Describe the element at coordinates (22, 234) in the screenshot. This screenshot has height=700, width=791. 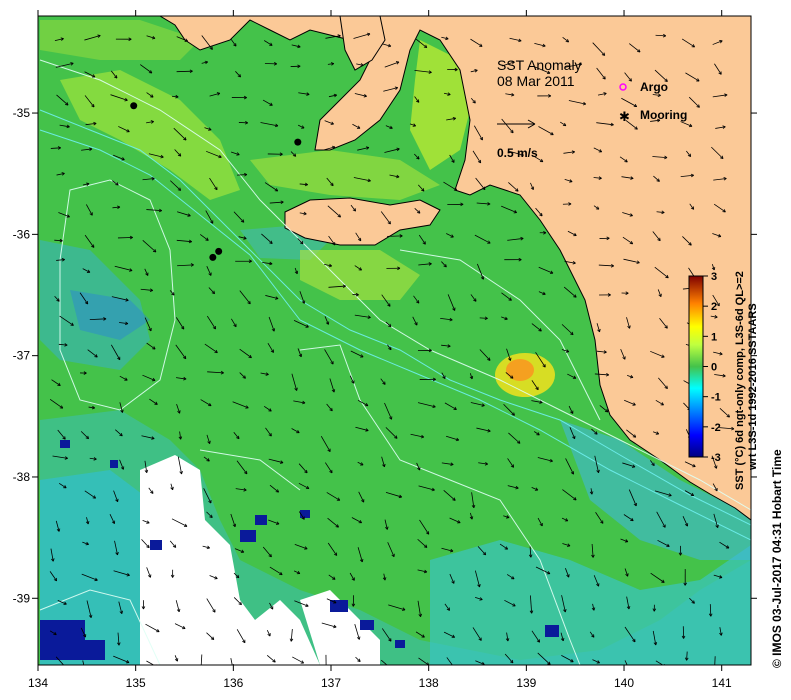
I see `y-tick-label: -36` at that location.